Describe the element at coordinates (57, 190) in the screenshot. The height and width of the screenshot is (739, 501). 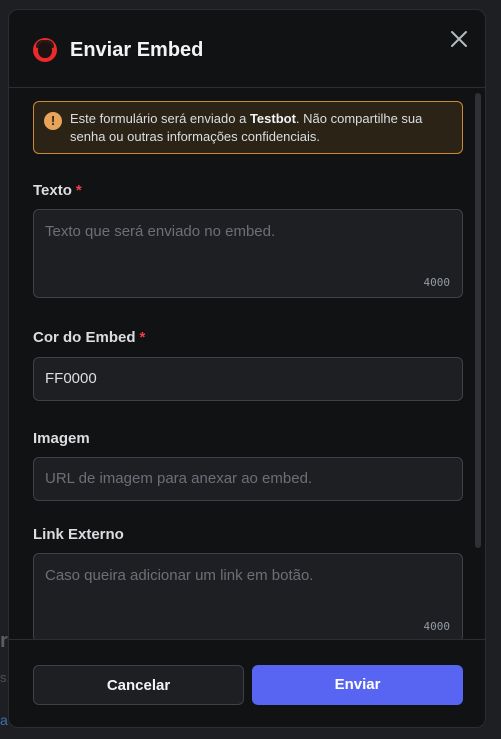
I see `texto-label: Texto *` at that location.